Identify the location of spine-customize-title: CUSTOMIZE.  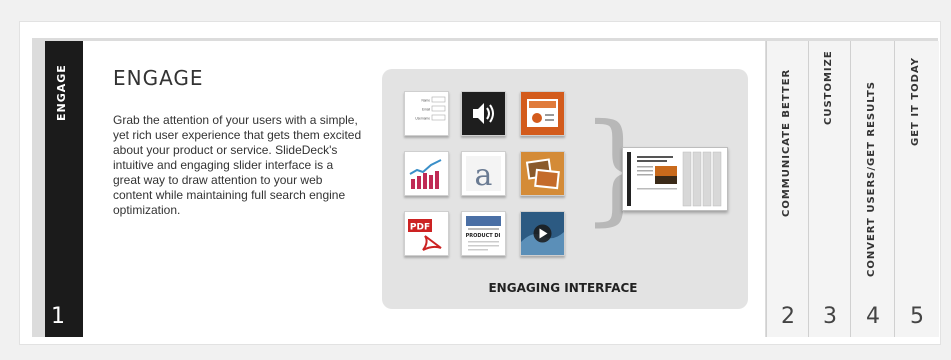
(828, 87).